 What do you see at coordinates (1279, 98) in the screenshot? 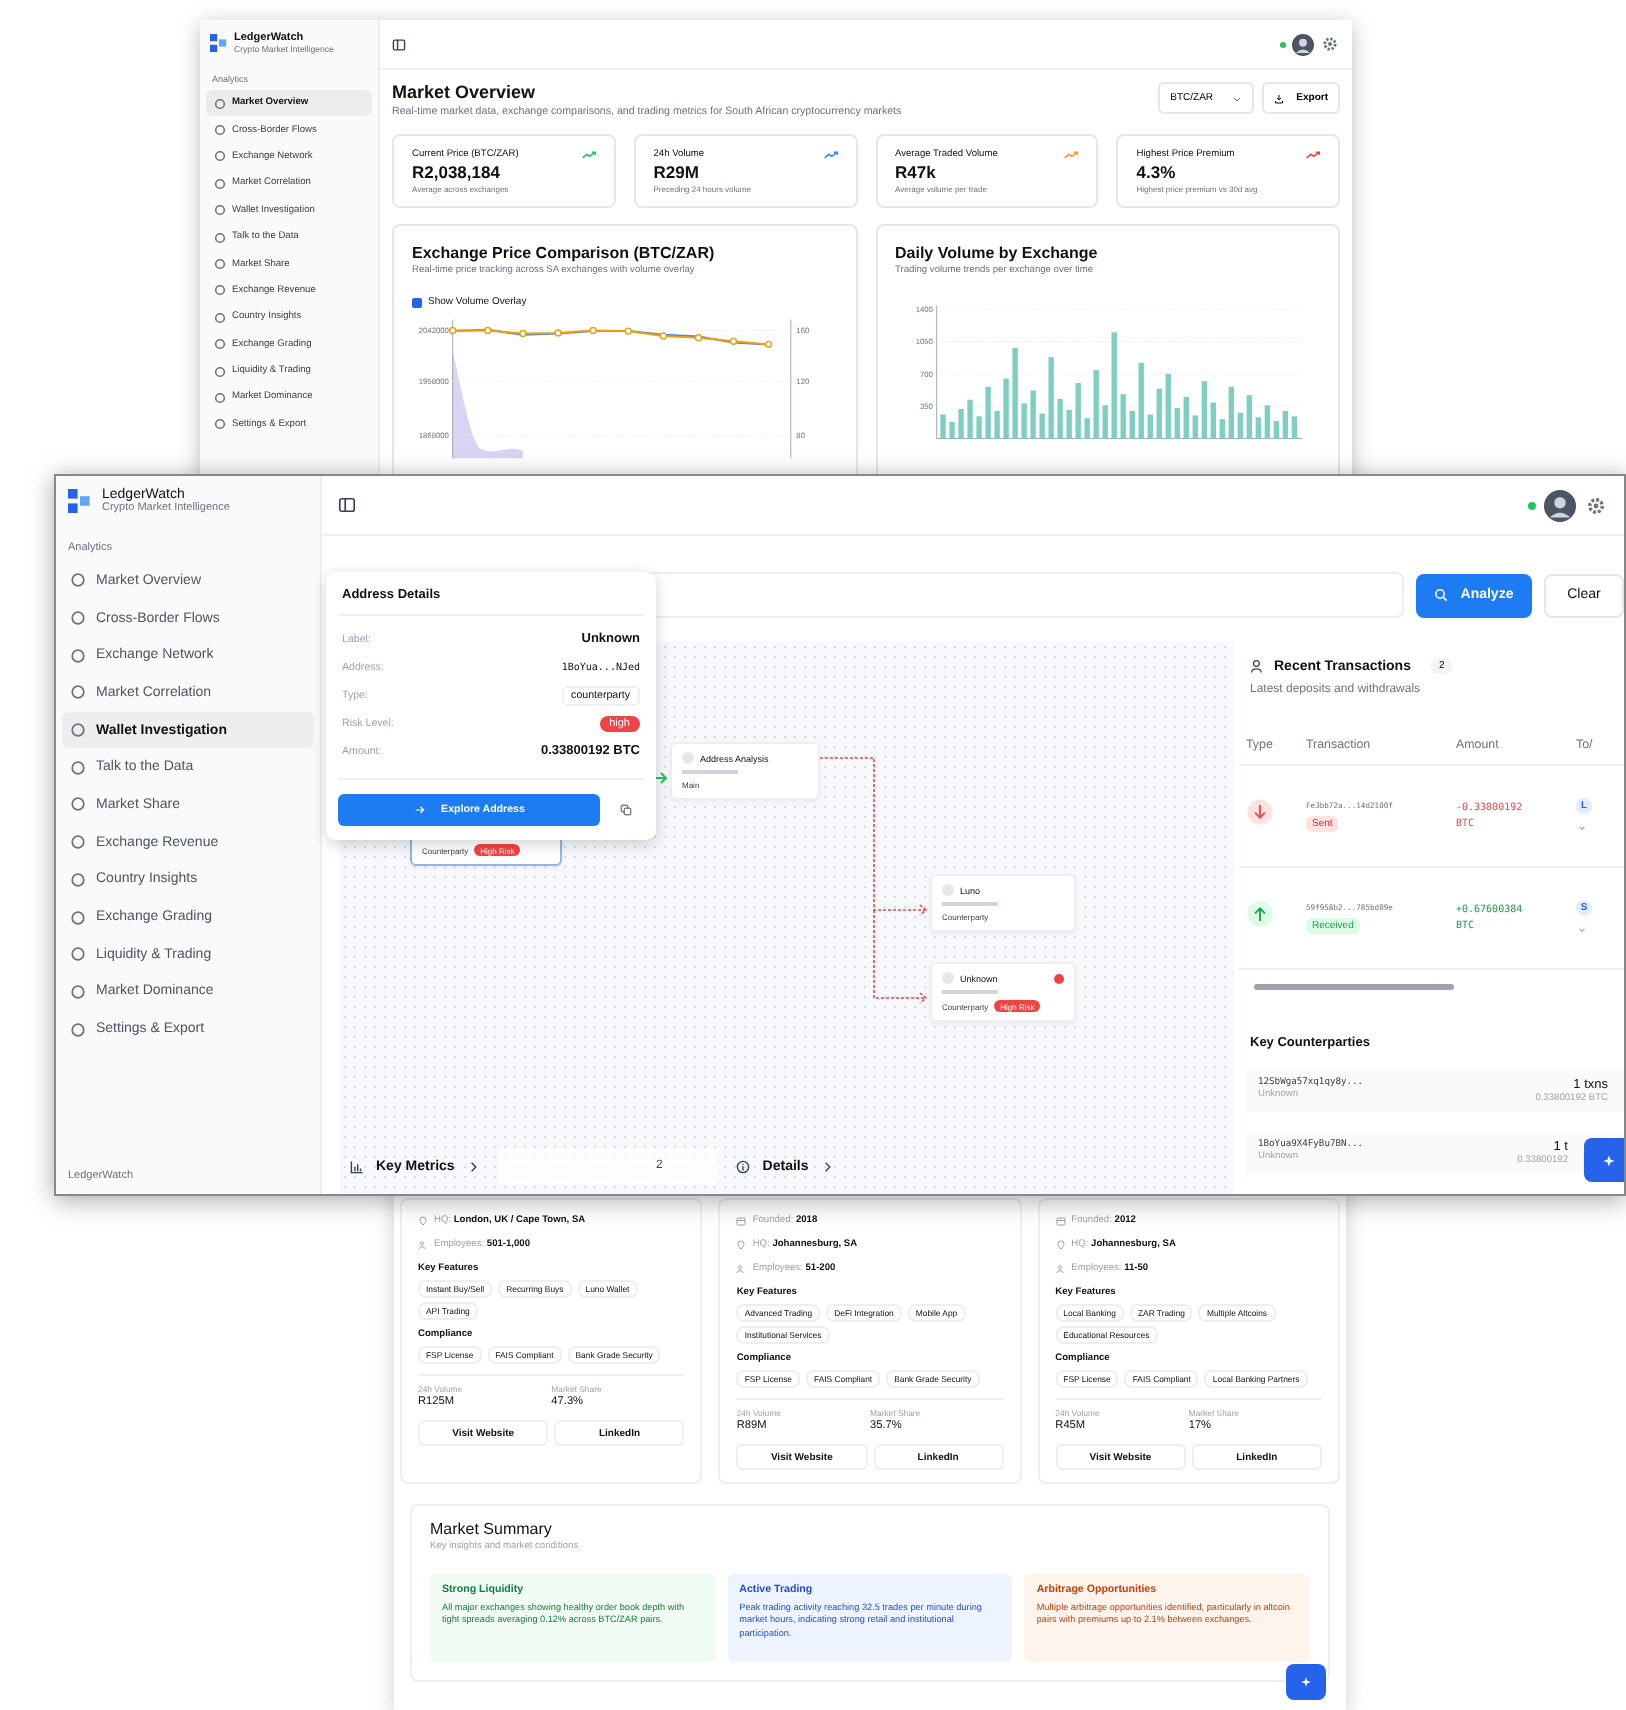
I see `download-icon` at bounding box center [1279, 98].